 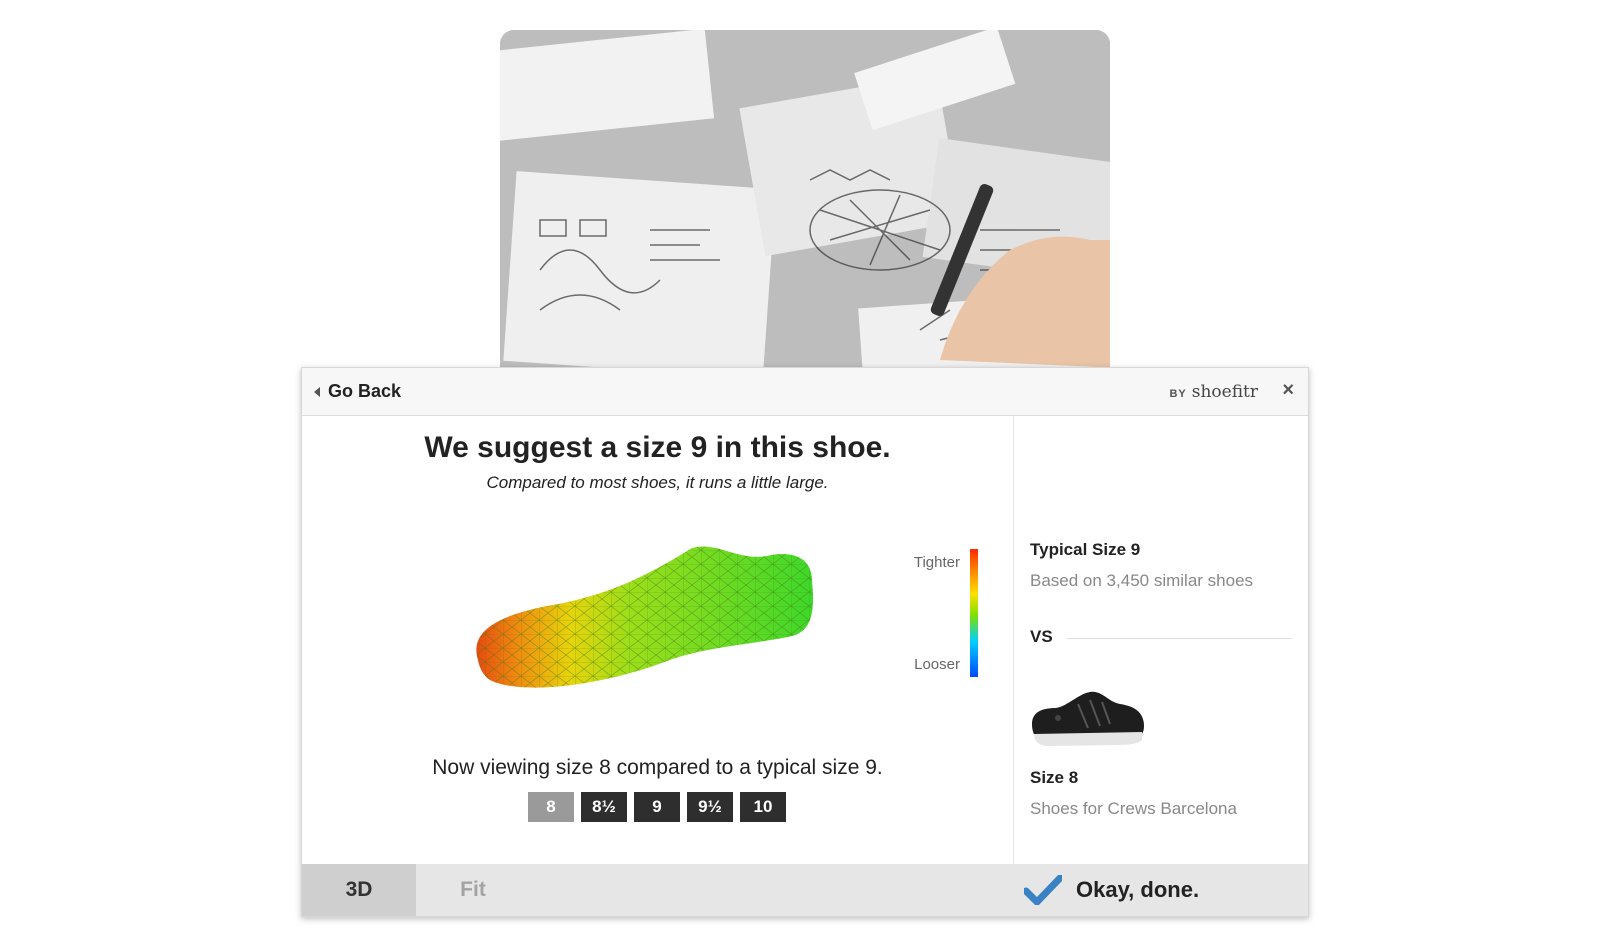 What do you see at coordinates (1085, 549) in the screenshot?
I see `typical-size-title: Typical Size 9` at bounding box center [1085, 549].